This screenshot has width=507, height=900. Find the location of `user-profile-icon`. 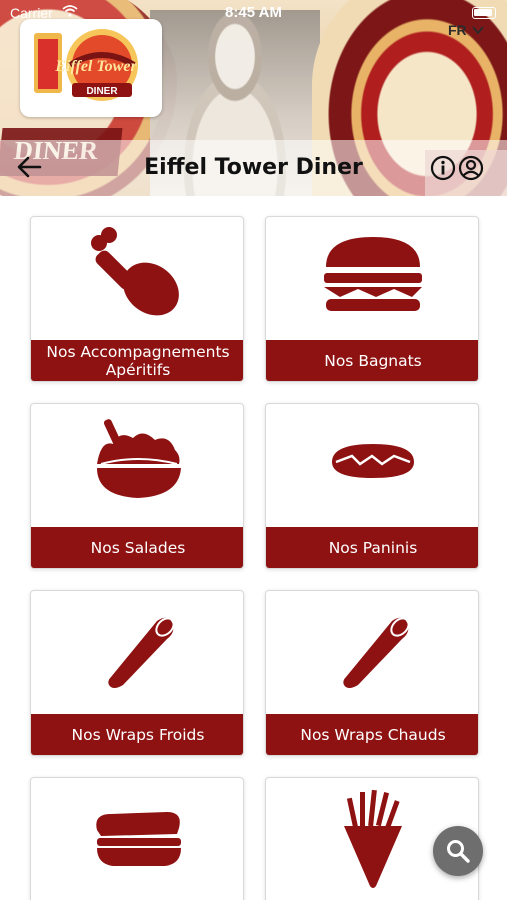

user-profile-icon is located at coordinates (471, 168).